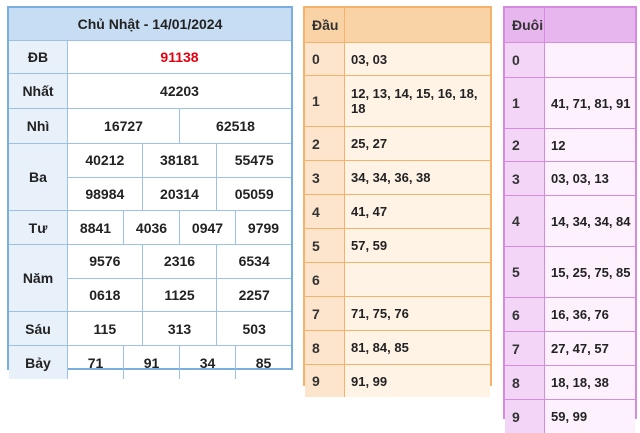 The width and height of the screenshot is (640, 433). I want to click on prize-label: Nhì, so click(38, 126).